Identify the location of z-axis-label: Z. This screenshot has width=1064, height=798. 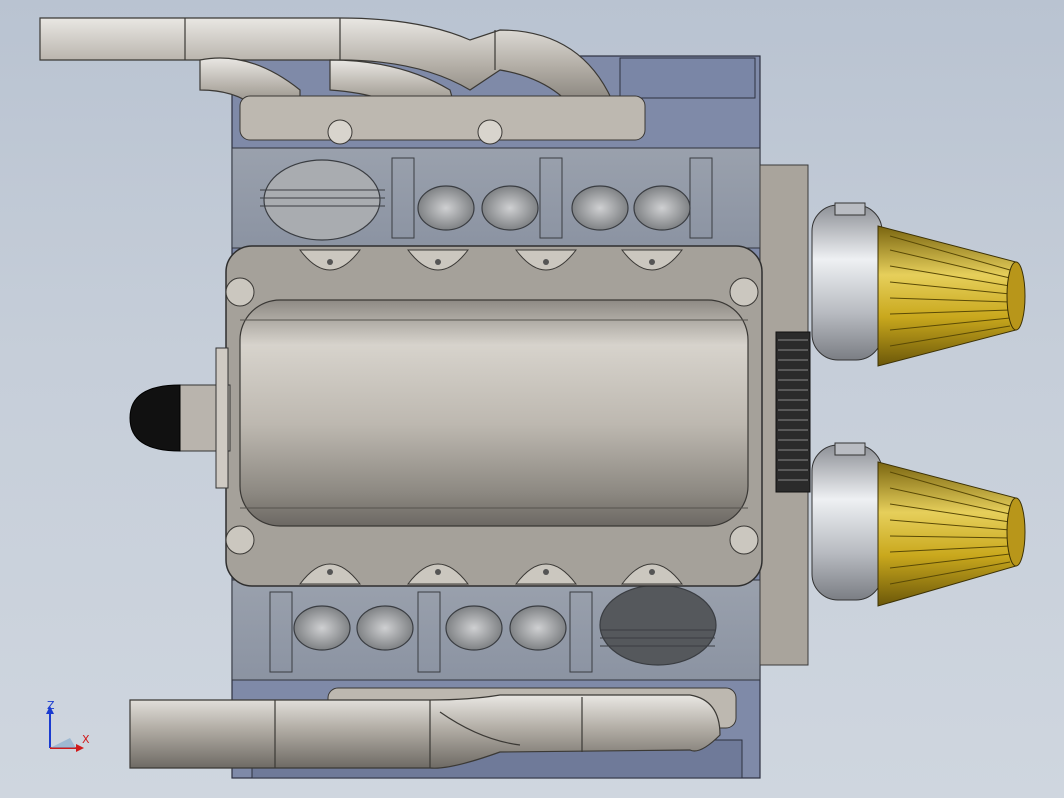
(51, 705).